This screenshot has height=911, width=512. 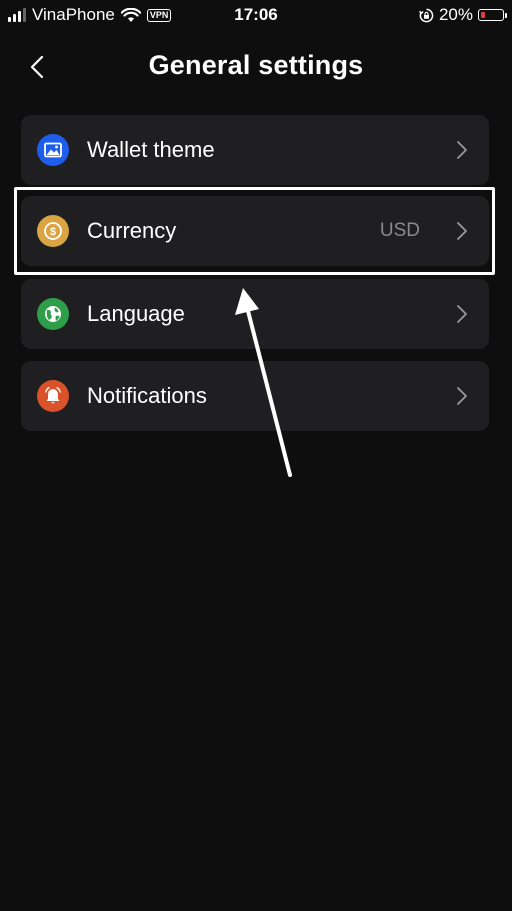 I want to click on highlight-frame, so click(x=254, y=231).